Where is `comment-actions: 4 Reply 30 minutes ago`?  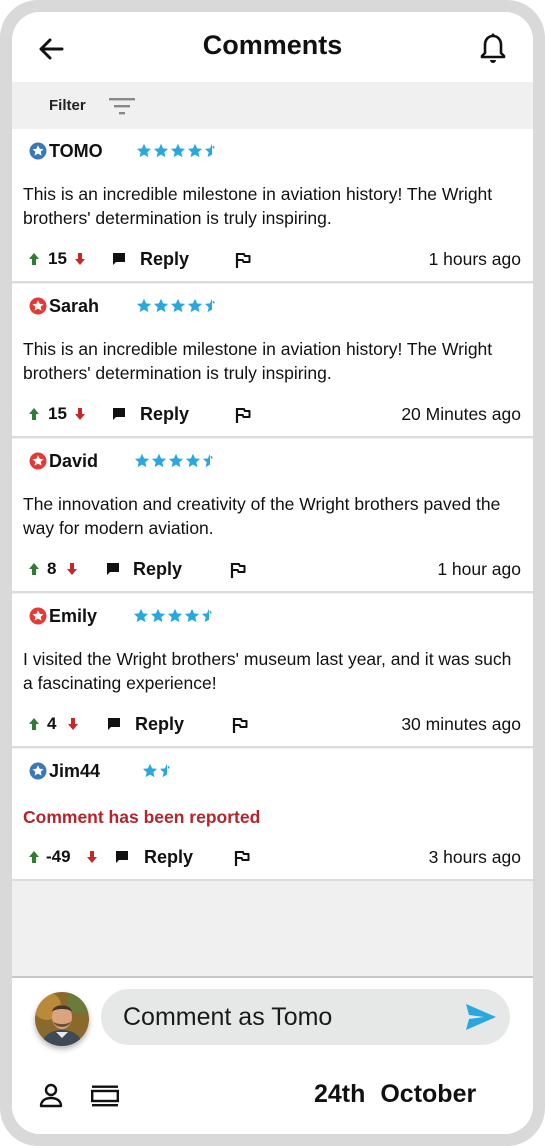
comment-actions: 4 Reply 30 minutes ago is located at coordinates (272, 725).